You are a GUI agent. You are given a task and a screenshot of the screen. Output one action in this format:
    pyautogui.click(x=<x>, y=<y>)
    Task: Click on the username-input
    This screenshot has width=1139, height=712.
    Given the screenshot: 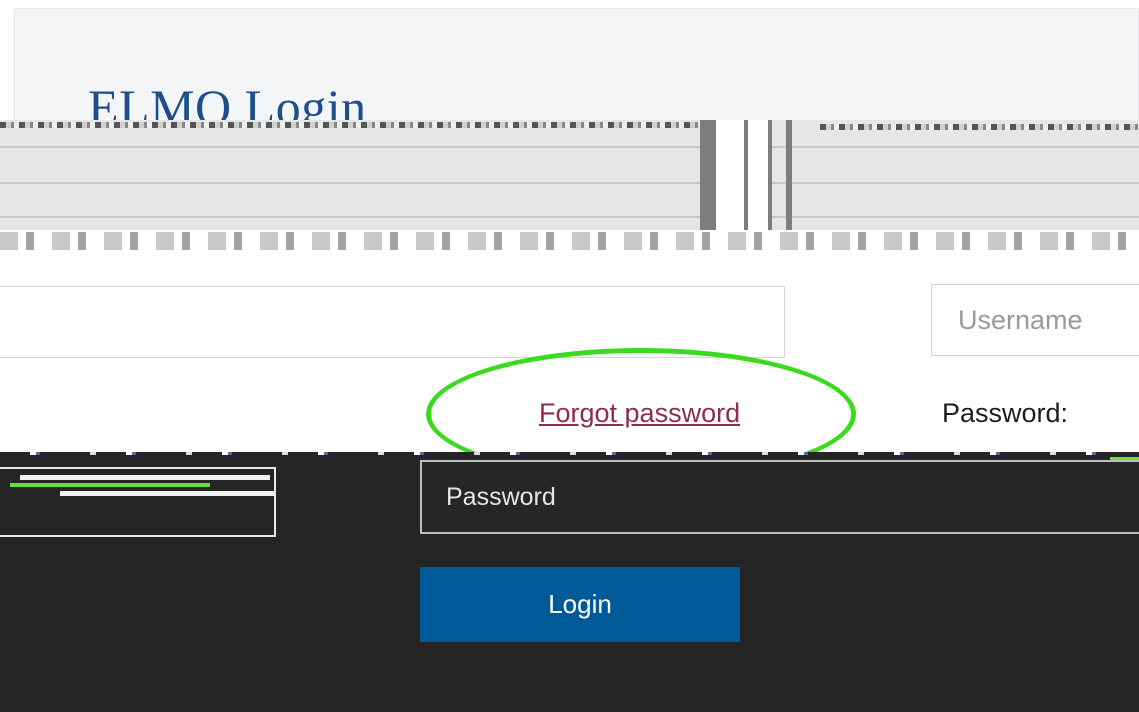 What is the action you would take?
    pyautogui.click(x=1035, y=320)
    